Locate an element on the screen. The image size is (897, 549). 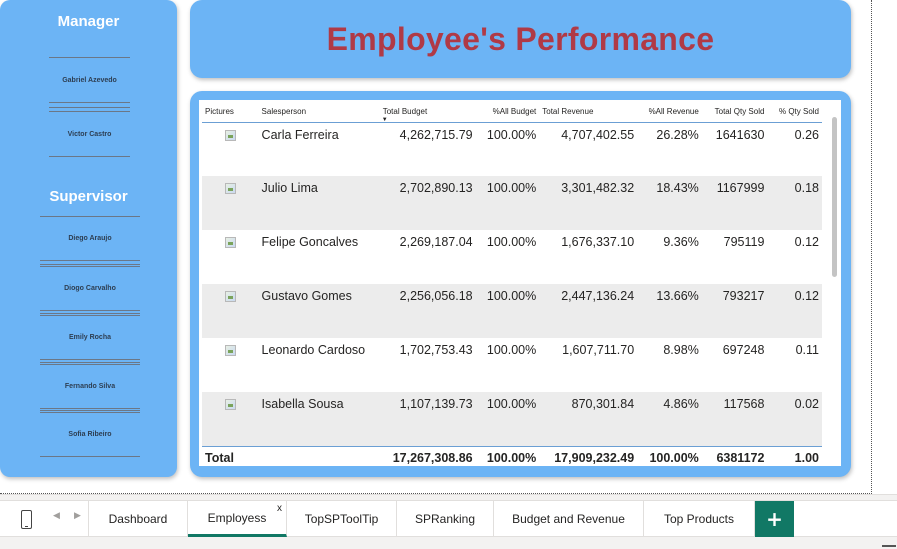
supervisor-button-diogo-carvalho: Diogo Carvalho is located at coordinates (90, 288).